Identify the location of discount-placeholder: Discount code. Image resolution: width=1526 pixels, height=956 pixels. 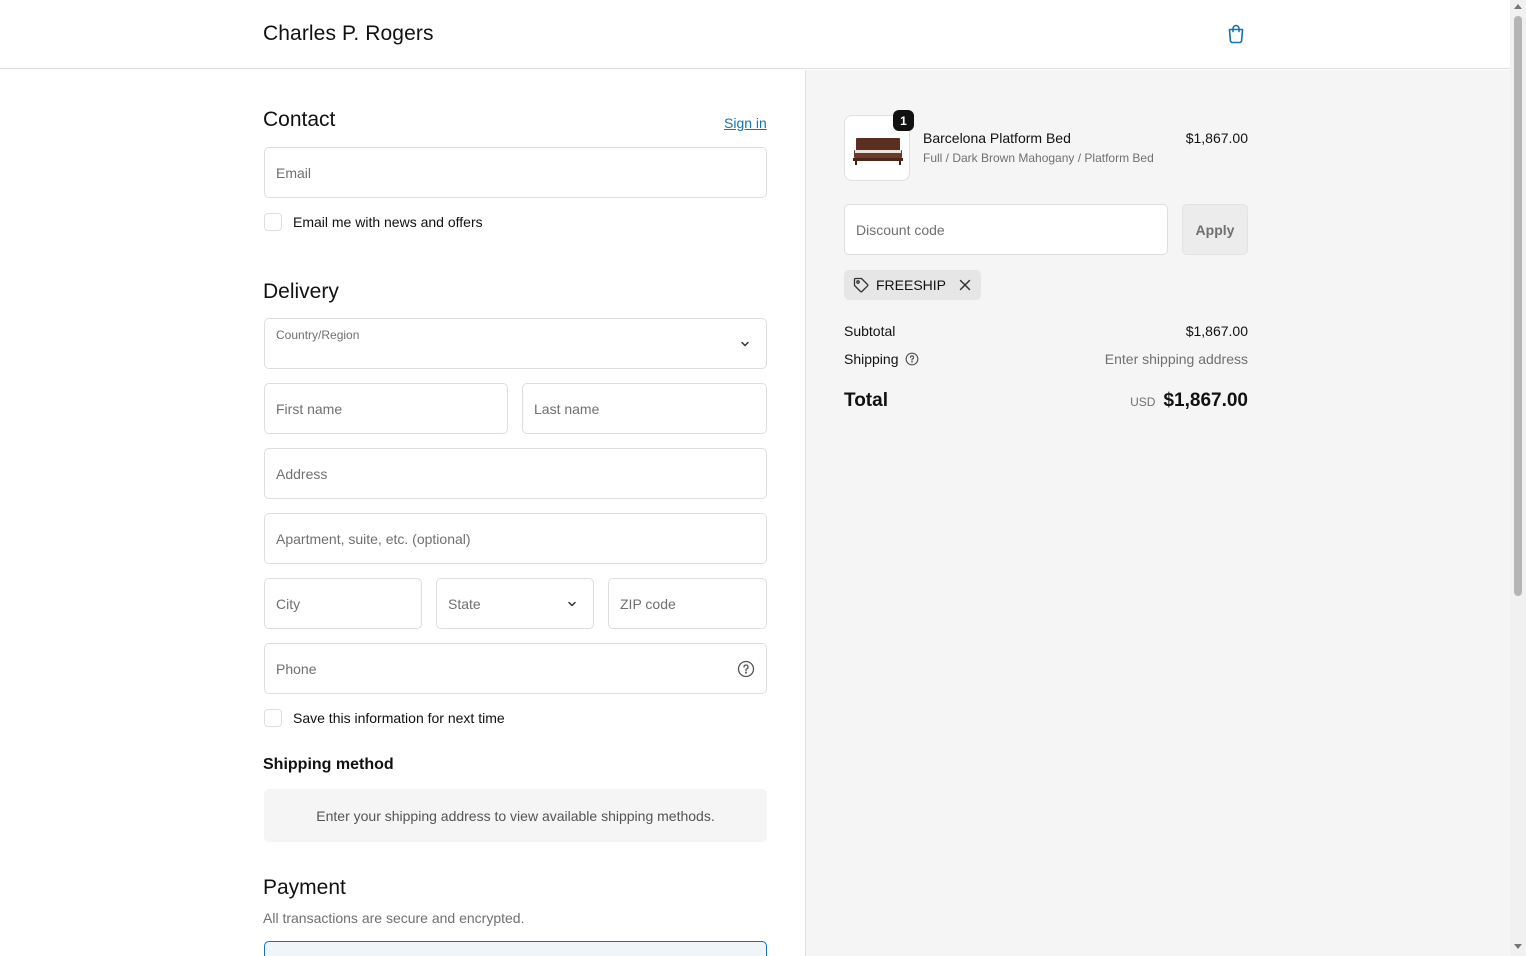
(900, 229).